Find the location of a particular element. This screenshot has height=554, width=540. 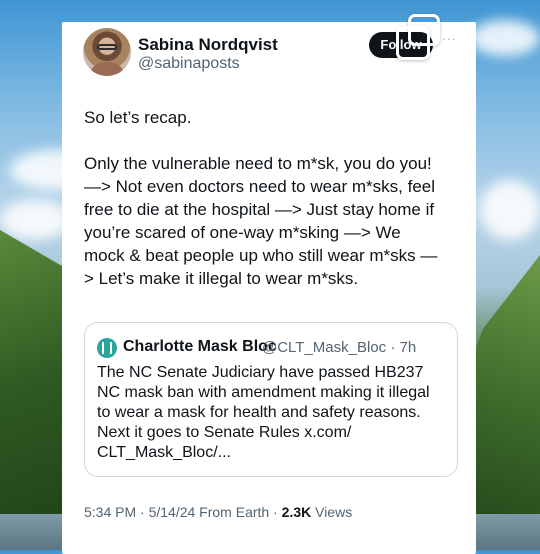

avatar-body is located at coordinates (107, 69).